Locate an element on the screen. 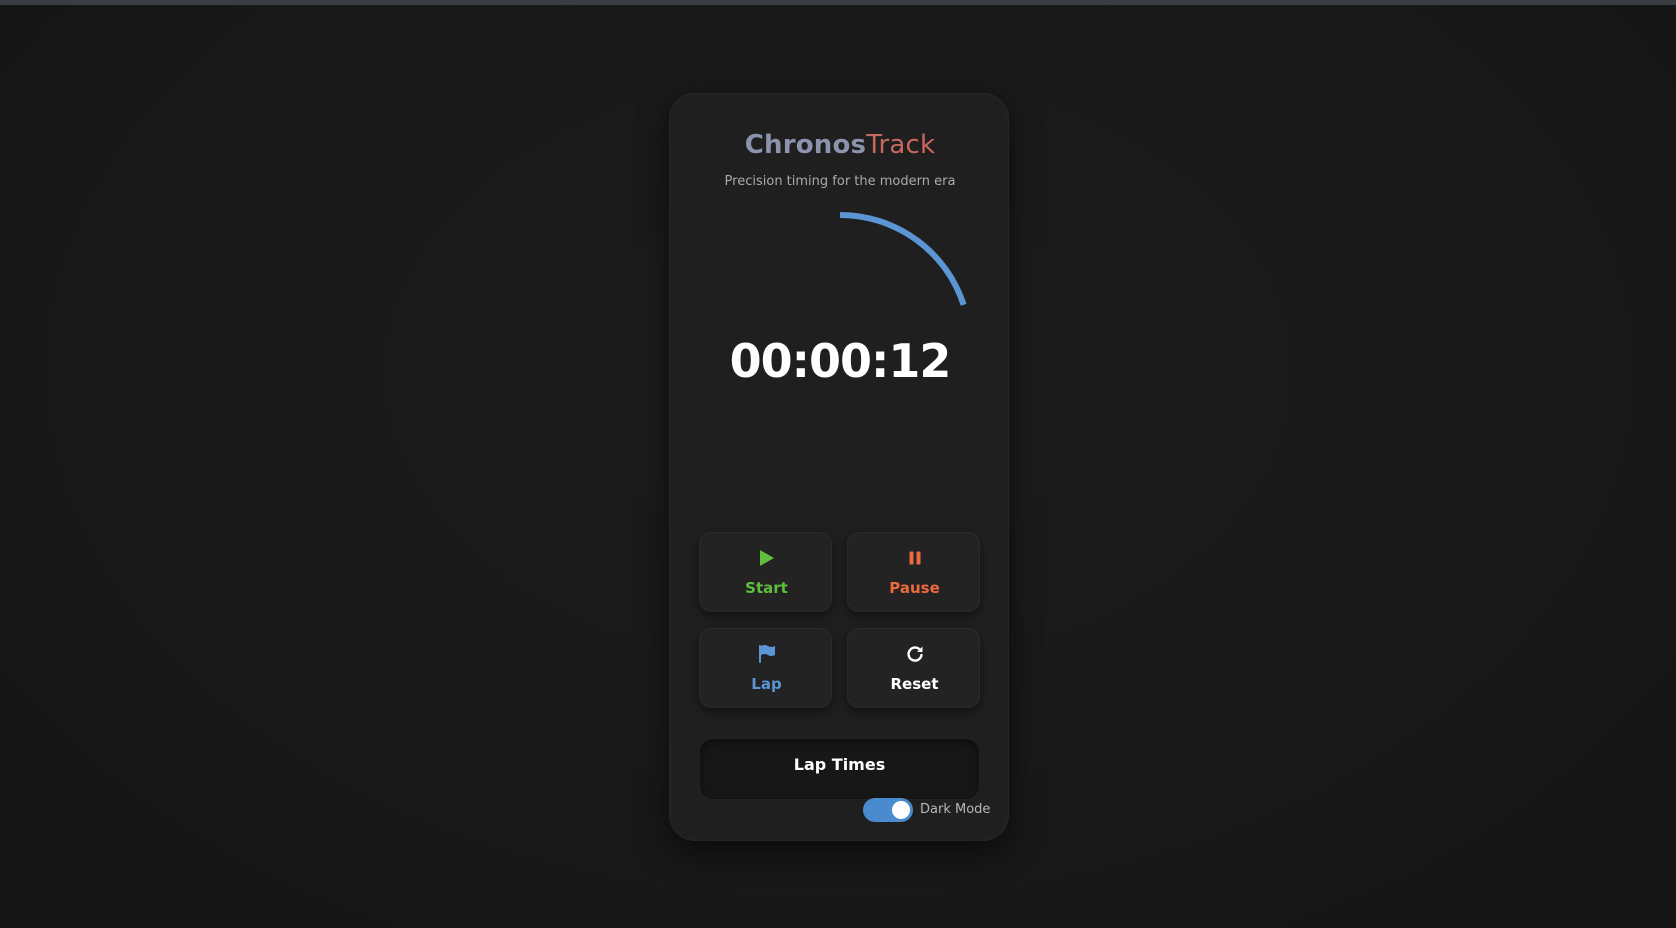 Image resolution: width=1676 pixels, height=928 pixels. dark-mode-toggle is located at coordinates (888, 810).